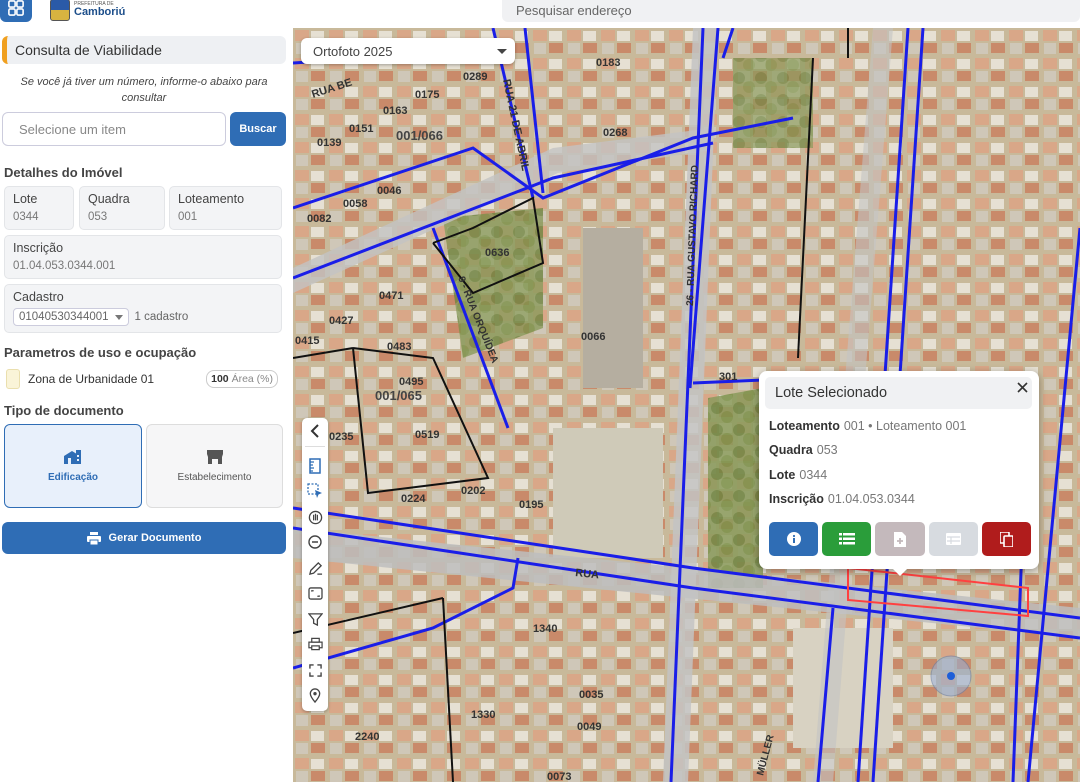  What do you see at coordinates (813, 475) in the screenshot?
I see `popup-row-value: 0344` at bounding box center [813, 475].